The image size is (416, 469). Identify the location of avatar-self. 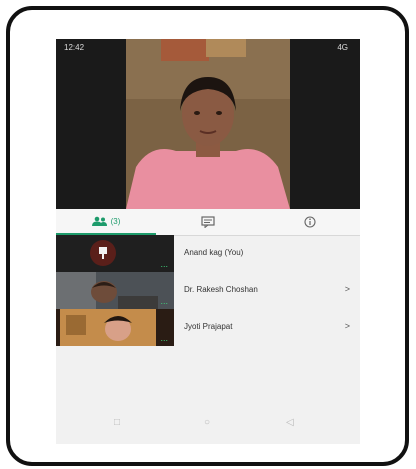
(115, 253).